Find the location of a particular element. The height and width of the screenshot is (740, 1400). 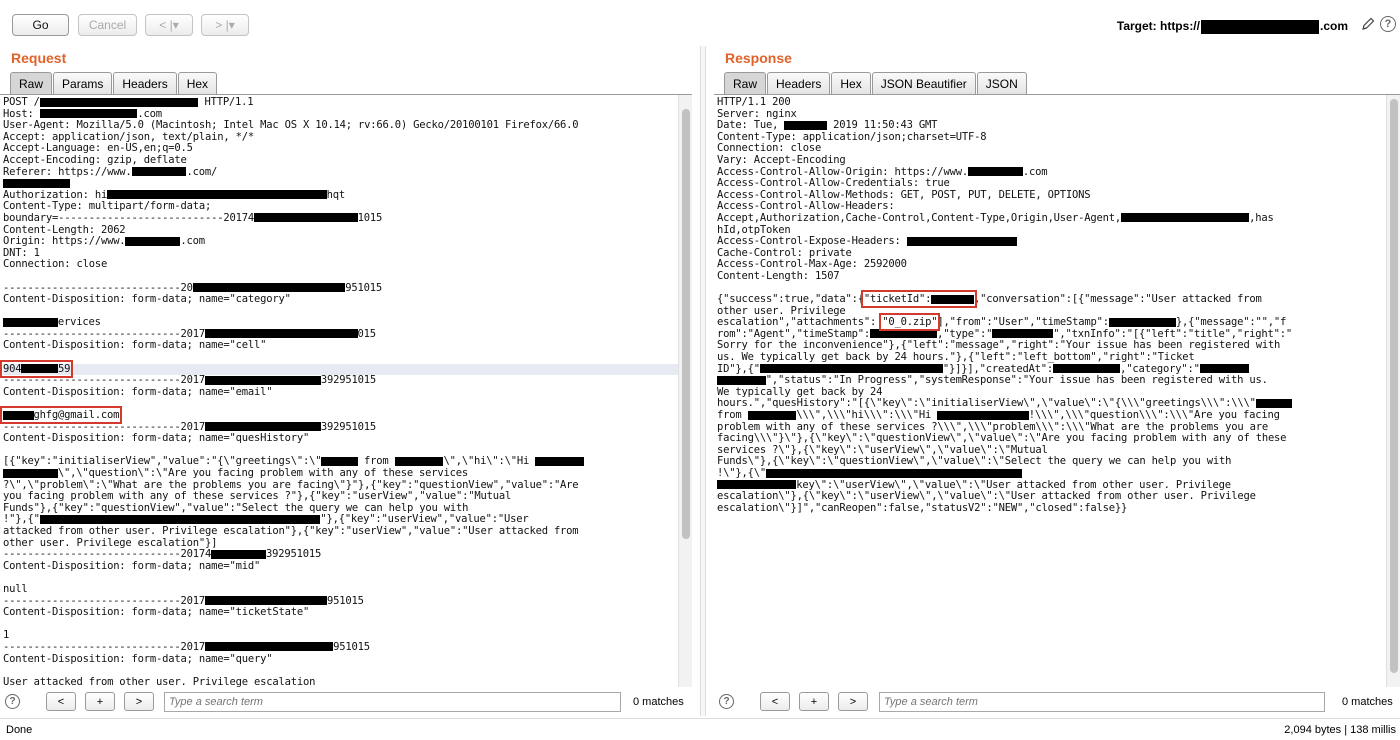

response-tab-json: JSON is located at coordinates (1001, 83).